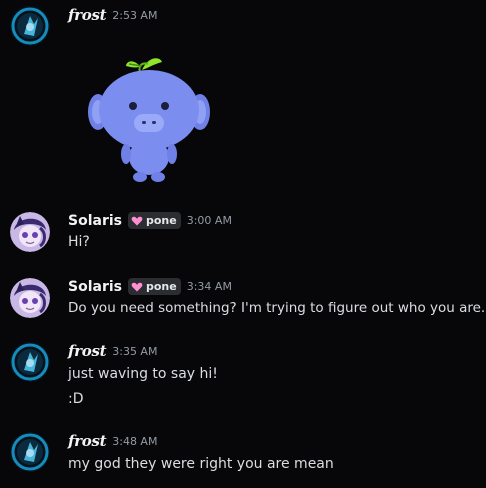  What do you see at coordinates (79, 242) in the screenshot?
I see `message-text: Hi?` at bounding box center [79, 242].